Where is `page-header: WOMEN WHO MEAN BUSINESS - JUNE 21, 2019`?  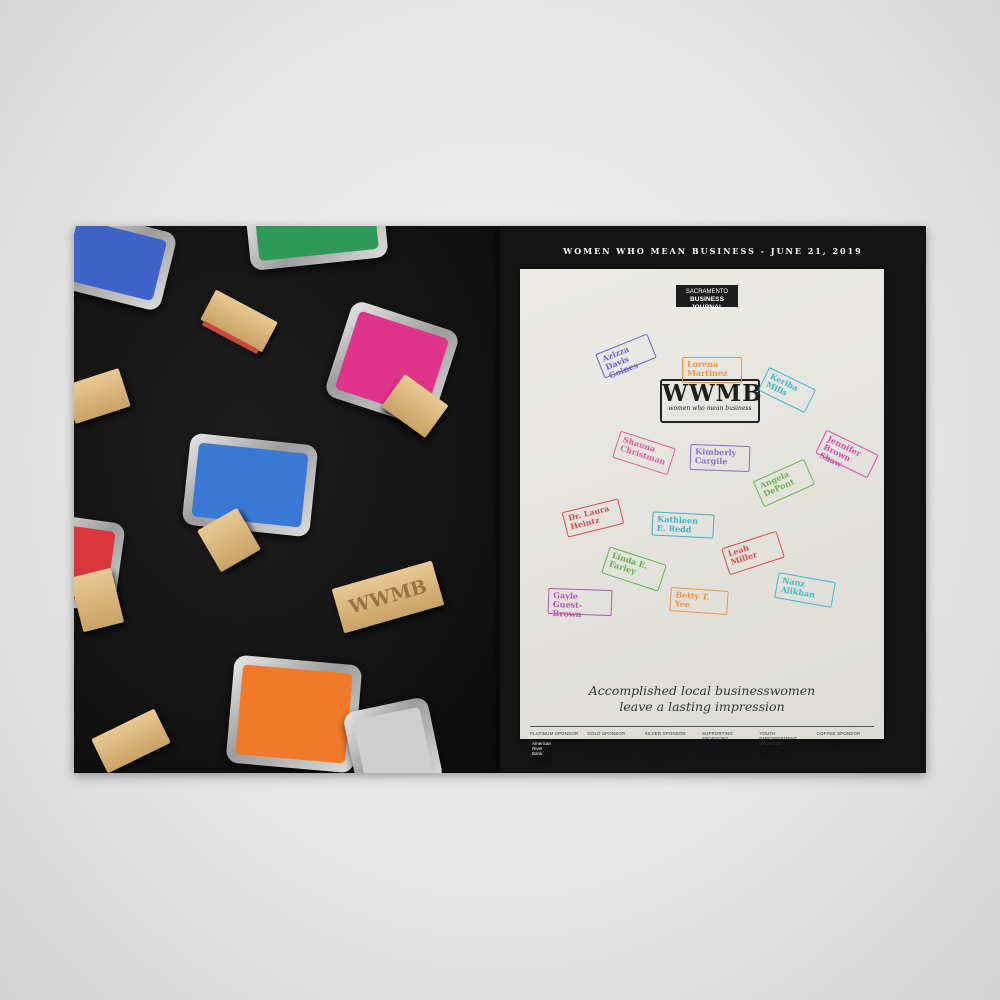 page-header: WOMEN WHO MEAN BUSINESS - JUNE 21, 2019 is located at coordinates (713, 251).